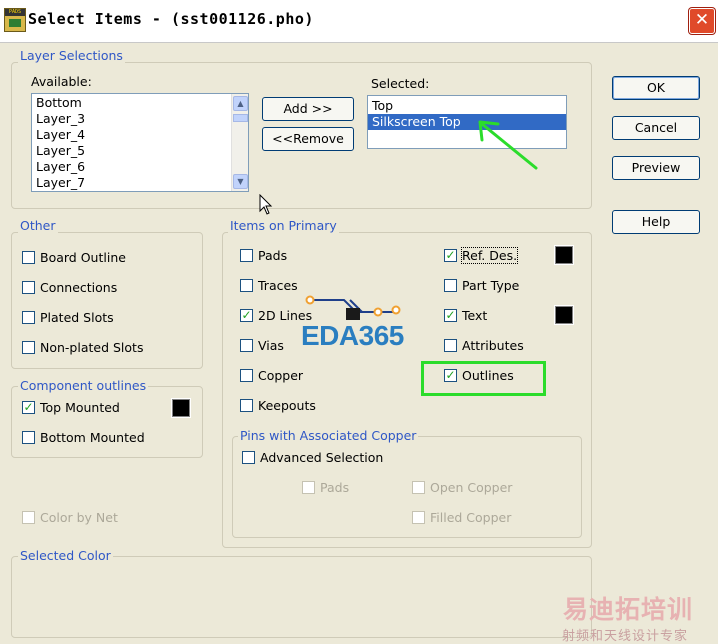  Describe the element at coordinates (656, 88) in the screenshot. I see `ok-button: OK` at that location.